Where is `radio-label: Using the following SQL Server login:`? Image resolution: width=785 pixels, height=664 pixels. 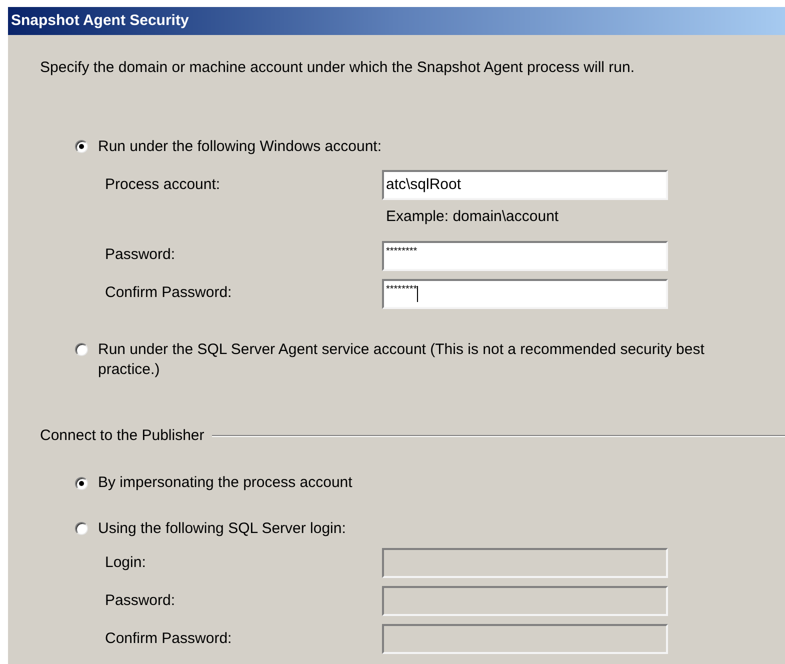 radio-label: Using the following SQL Server login: is located at coordinates (222, 528).